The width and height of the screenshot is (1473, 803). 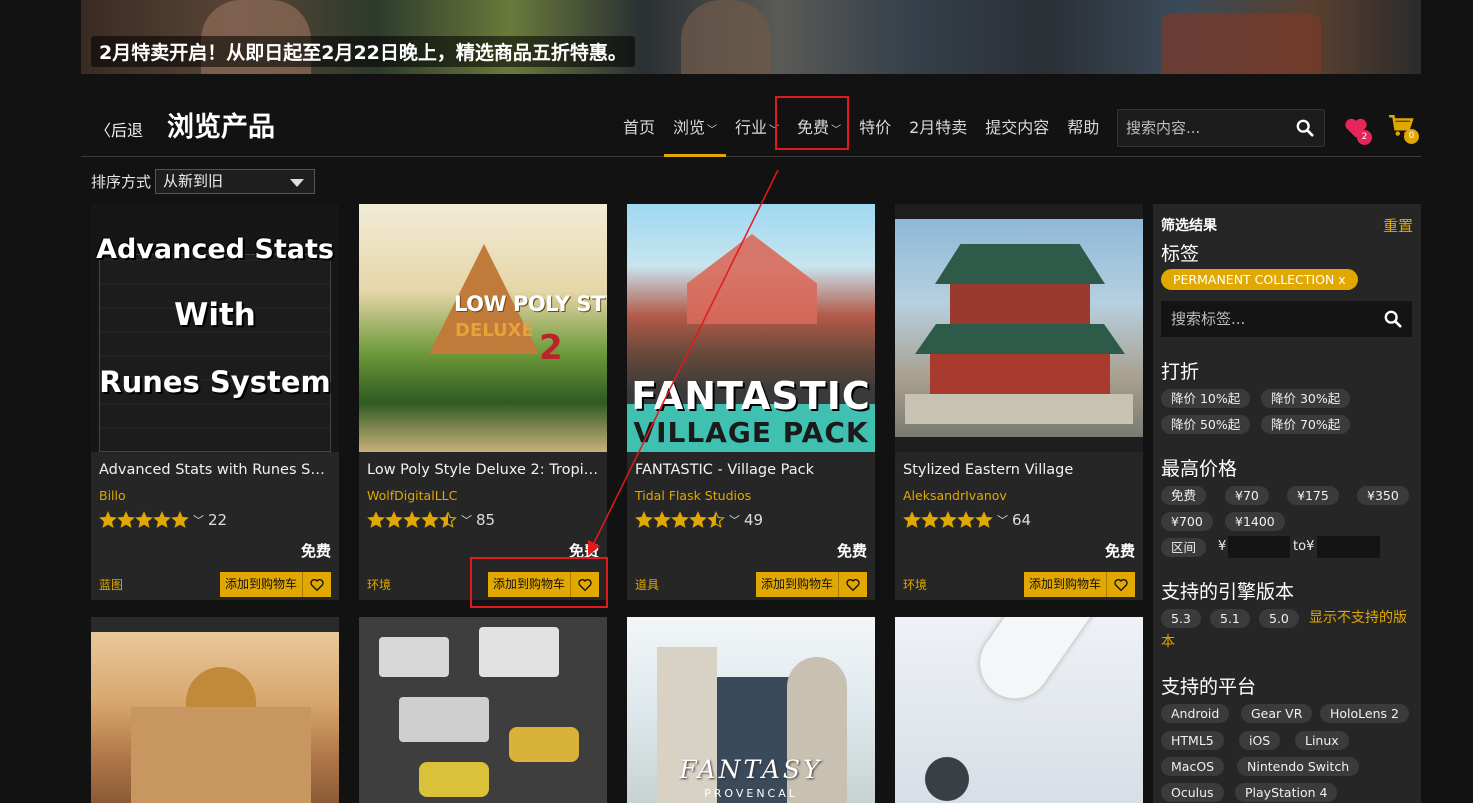 What do you see at coordinates (119, 129) in the screenshot?
I see `back-button: 〈后退` at bounding box center [119, 129].